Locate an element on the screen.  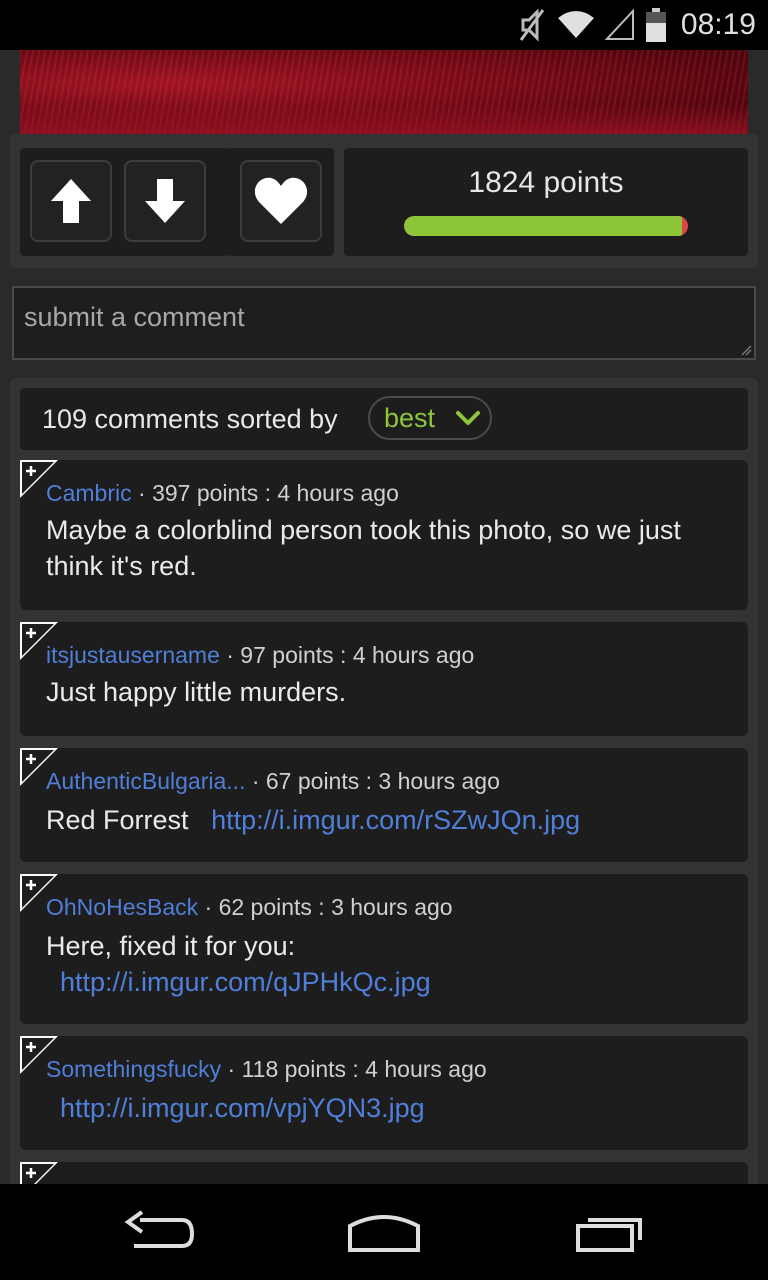
vote-panel: 1824 points is located at coordinates (384, 201).